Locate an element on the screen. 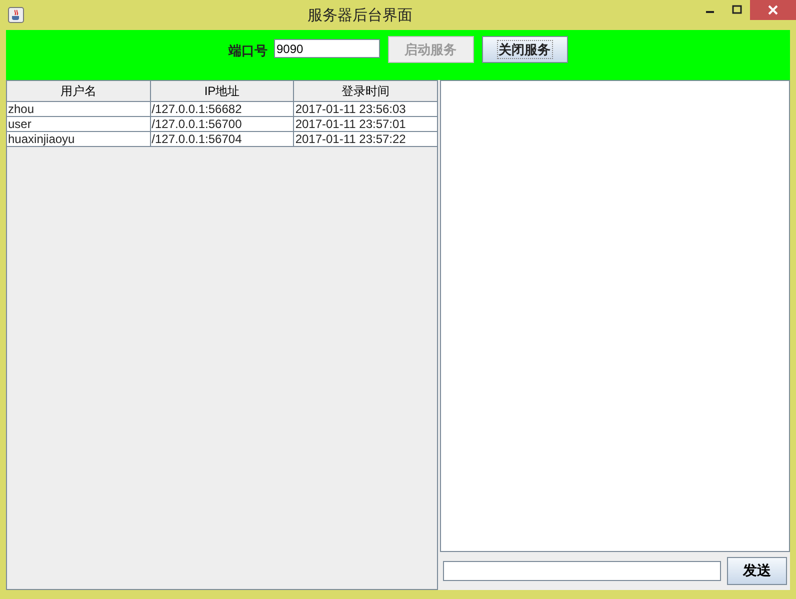 This screenshot has height=599, width=796. send-button: 发送 is located at coordinates (757, 571).